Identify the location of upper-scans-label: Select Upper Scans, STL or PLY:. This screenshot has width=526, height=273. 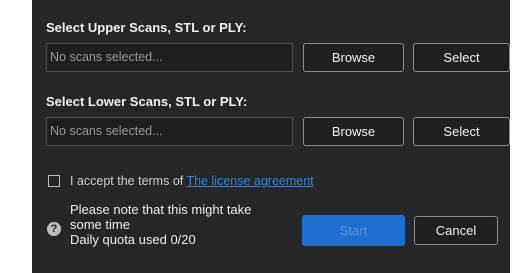
(146, 27).